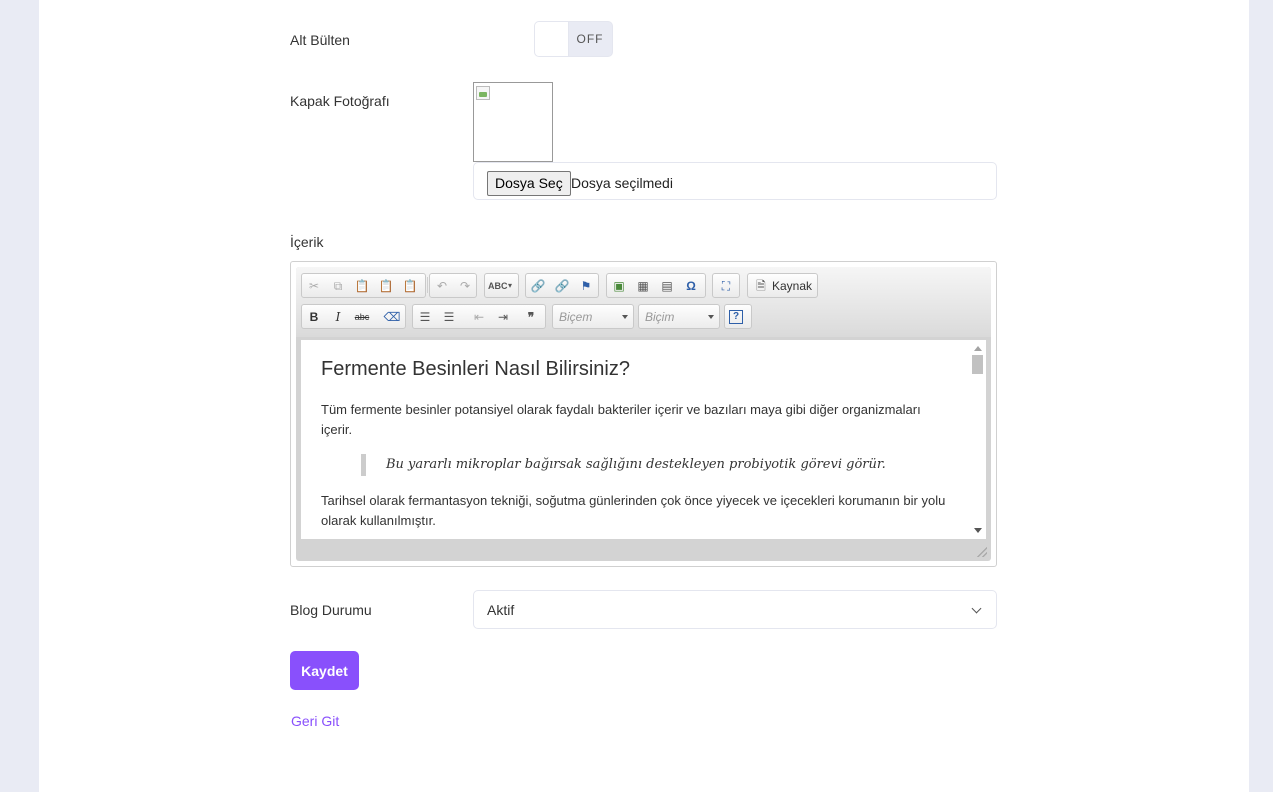 The height and width of the screenshot is (792, 1273). I want to click on help-icon: ?, so click(736, 317).